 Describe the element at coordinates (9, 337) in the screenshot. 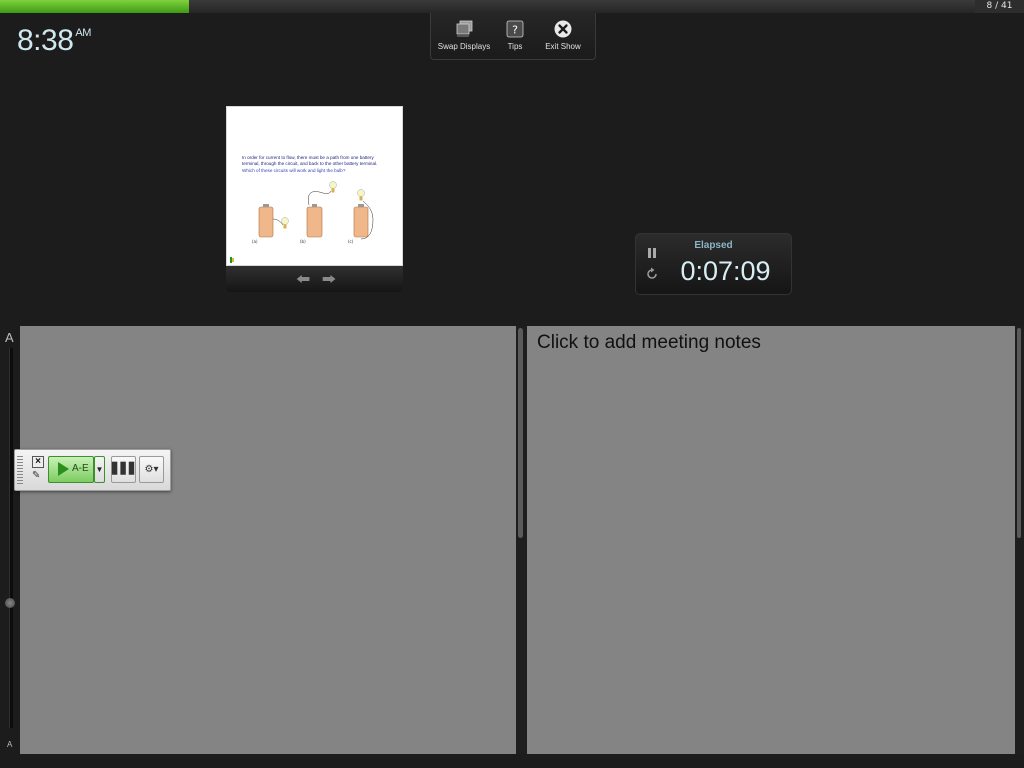

I see `text-size-large-label: A` at that location.